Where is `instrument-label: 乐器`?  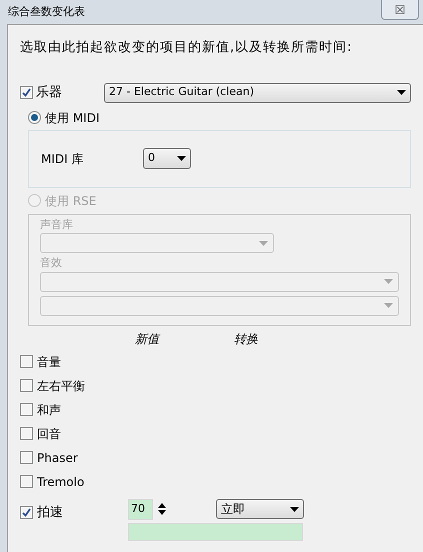
instrument-label: 乐器 is located at coordinates (49, 93).